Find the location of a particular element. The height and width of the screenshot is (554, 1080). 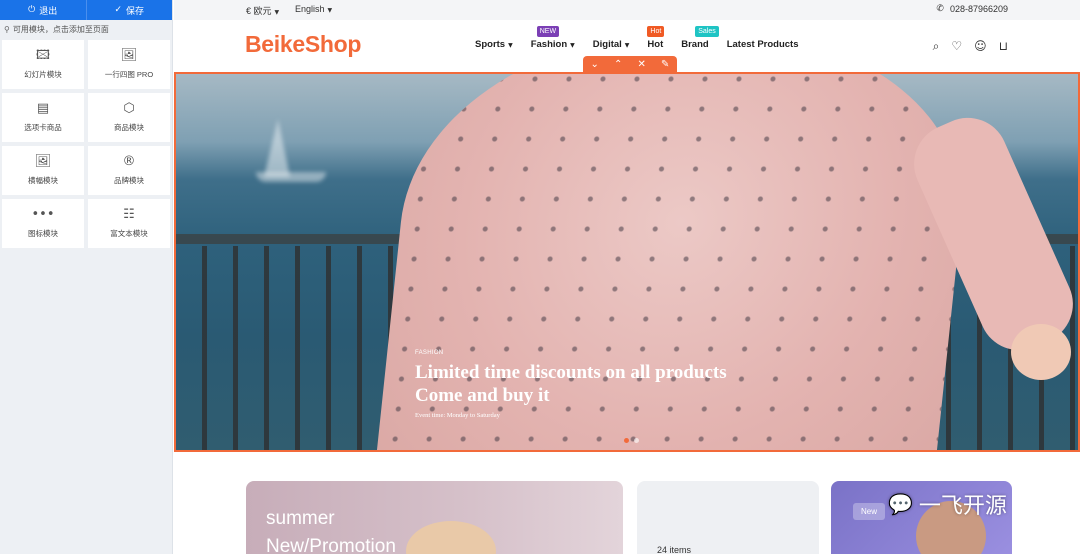

module-slideshow: 🖾 幻灯片模块 is located at coordinates (43, 64).